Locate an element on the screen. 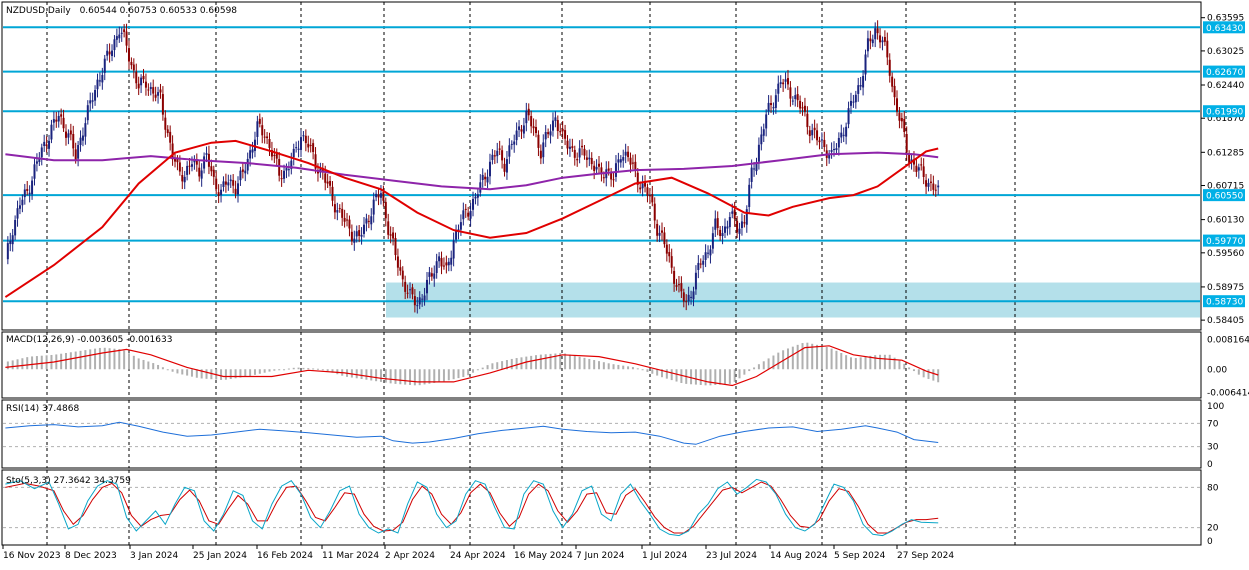 This screenshot has height=570, width=1249. level-label: 0.61990 is located at coordinates (1224, 113).